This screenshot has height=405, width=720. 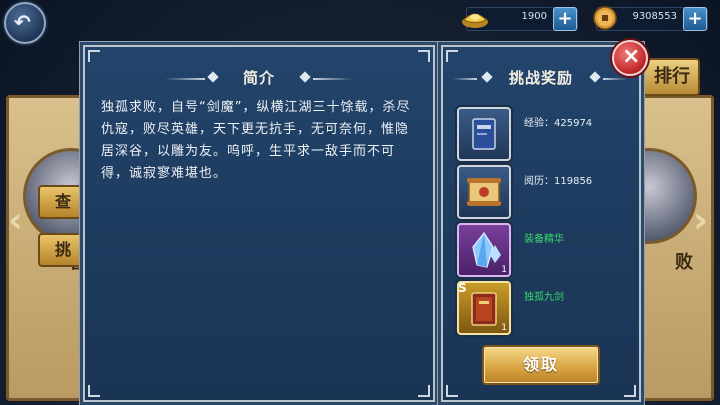 I want to click on arrow-right-icon: ›, so click(x=700, y=220).